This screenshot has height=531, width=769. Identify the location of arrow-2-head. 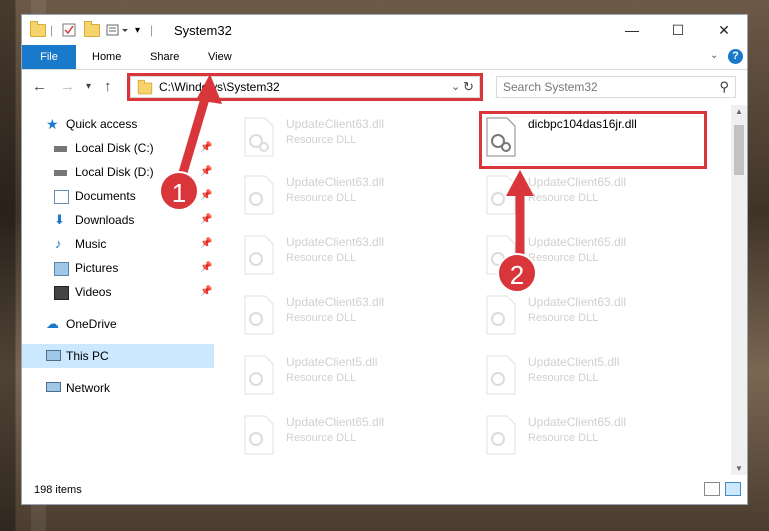
(520, 183).